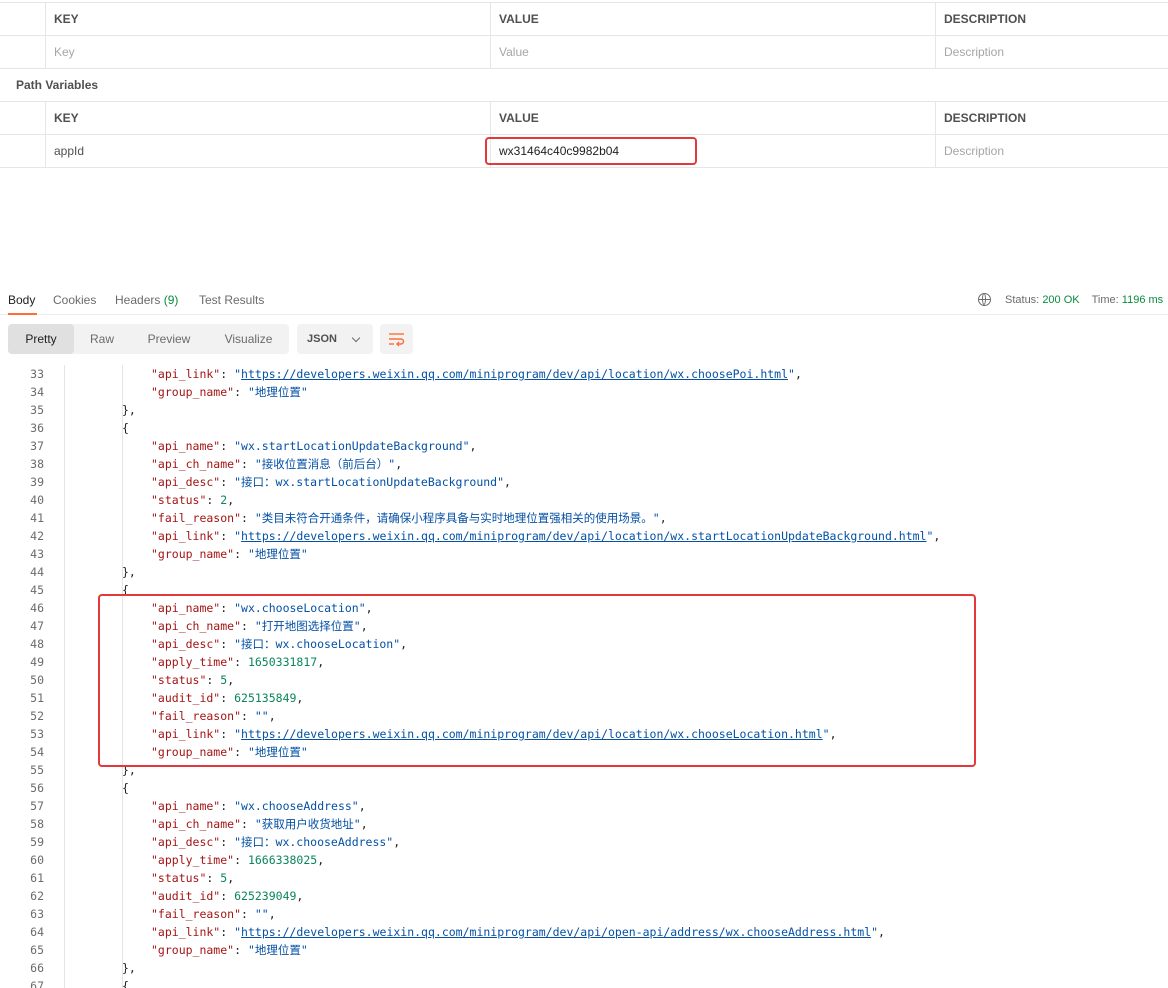  I want to click on line-number: 45, so click(37, 590).